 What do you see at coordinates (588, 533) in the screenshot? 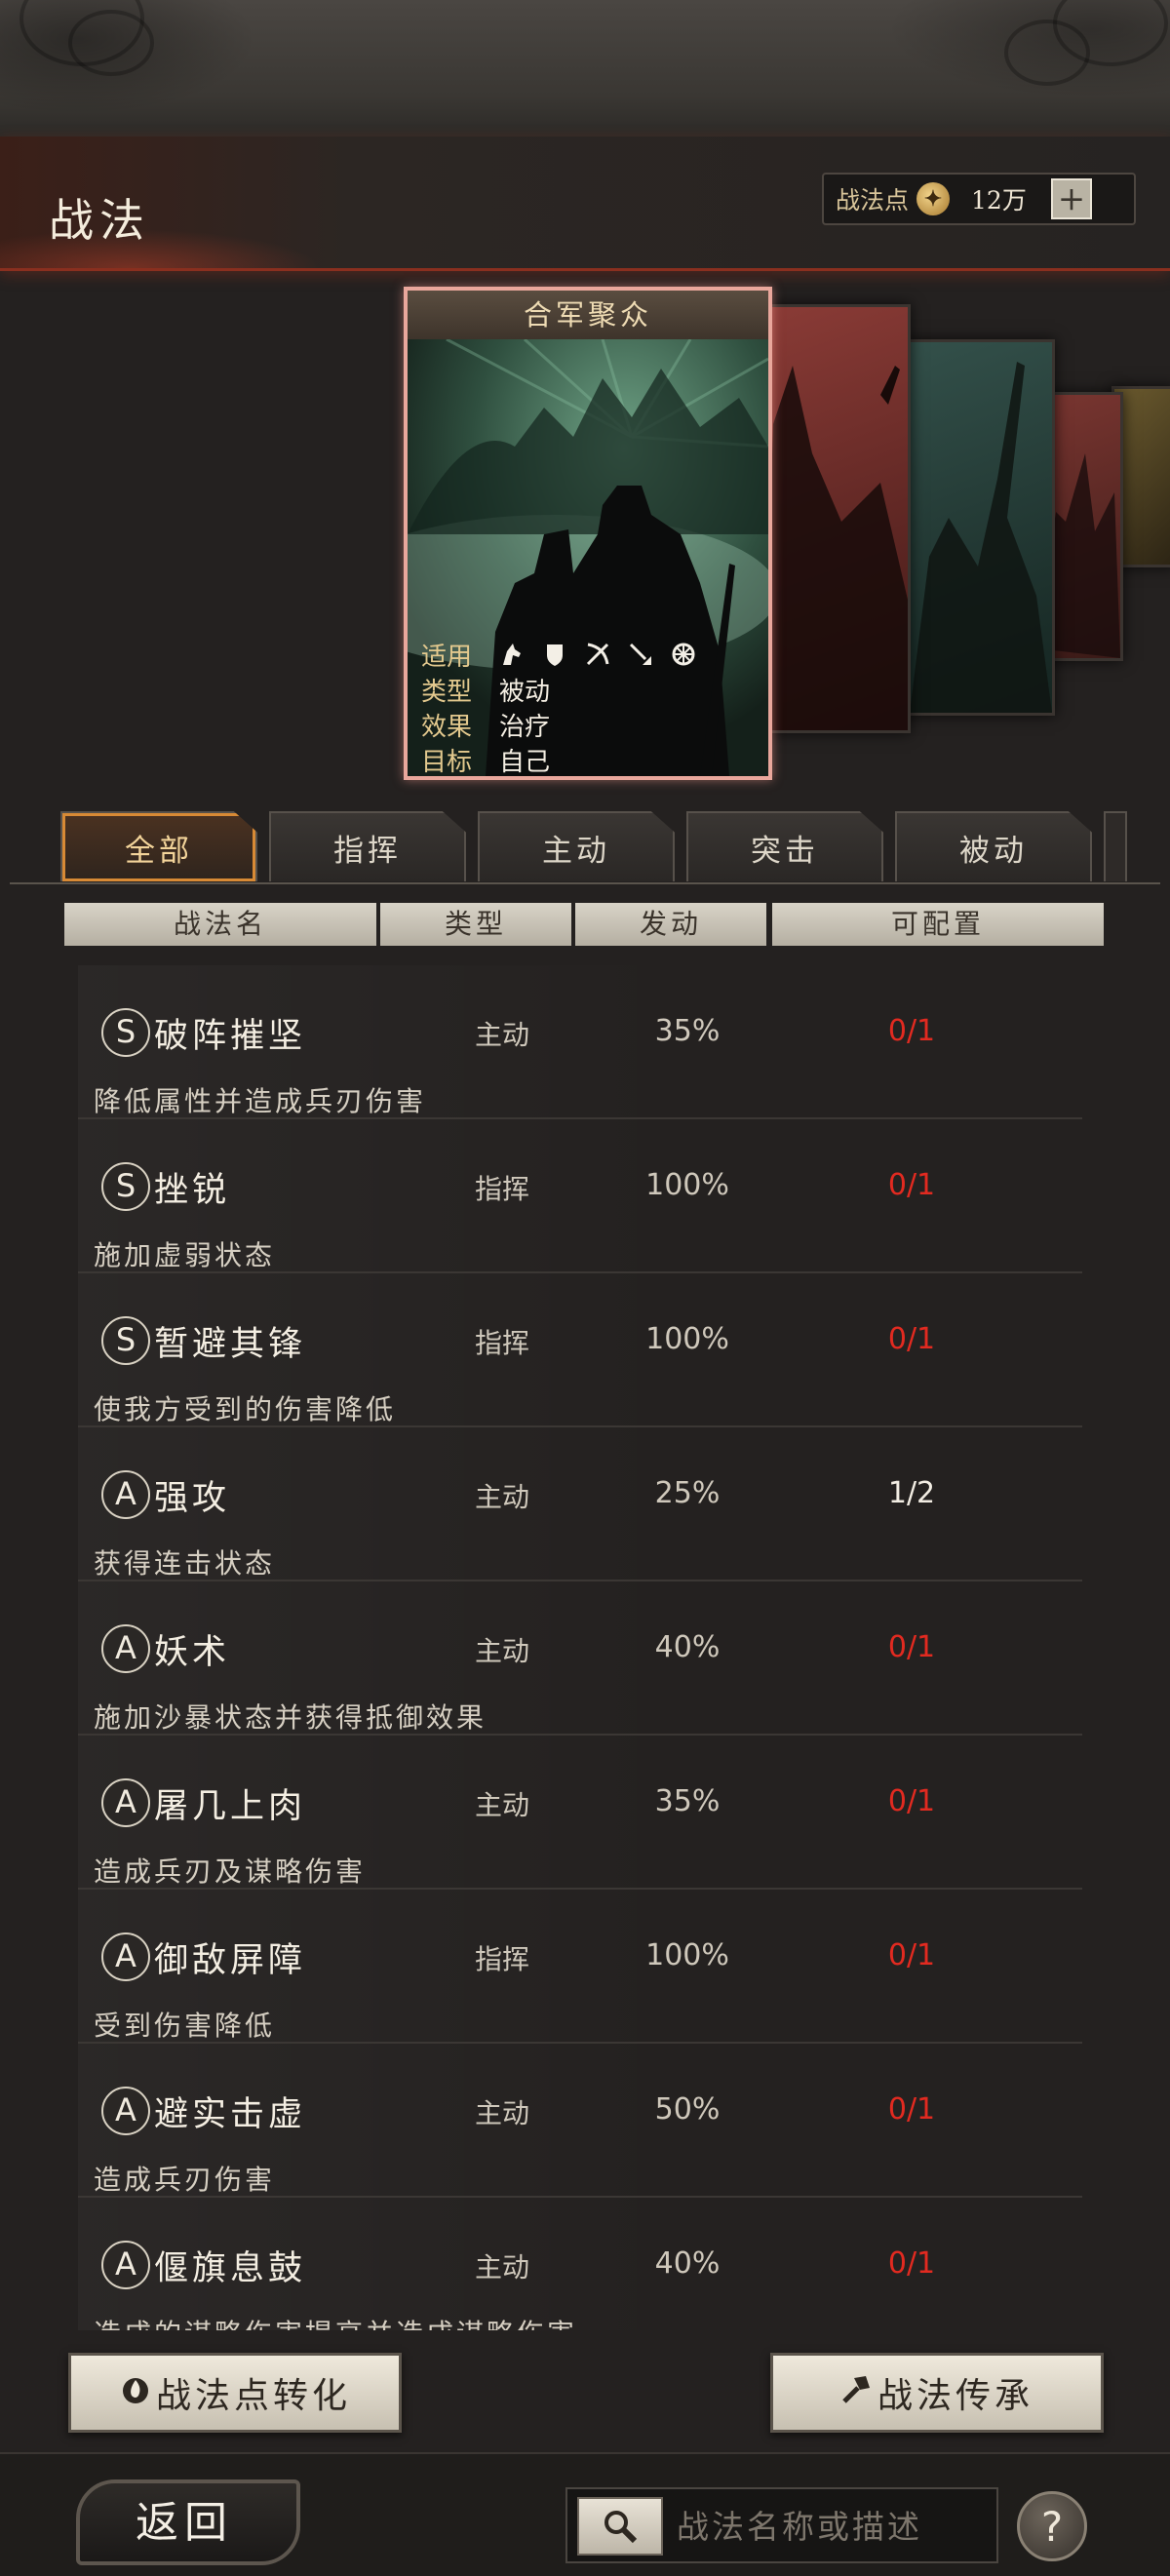
I see `featured-skill-card: 合军聚众 适用 类型 被动 效果 治疗 目标 自己` at bounding box center [588, 533].